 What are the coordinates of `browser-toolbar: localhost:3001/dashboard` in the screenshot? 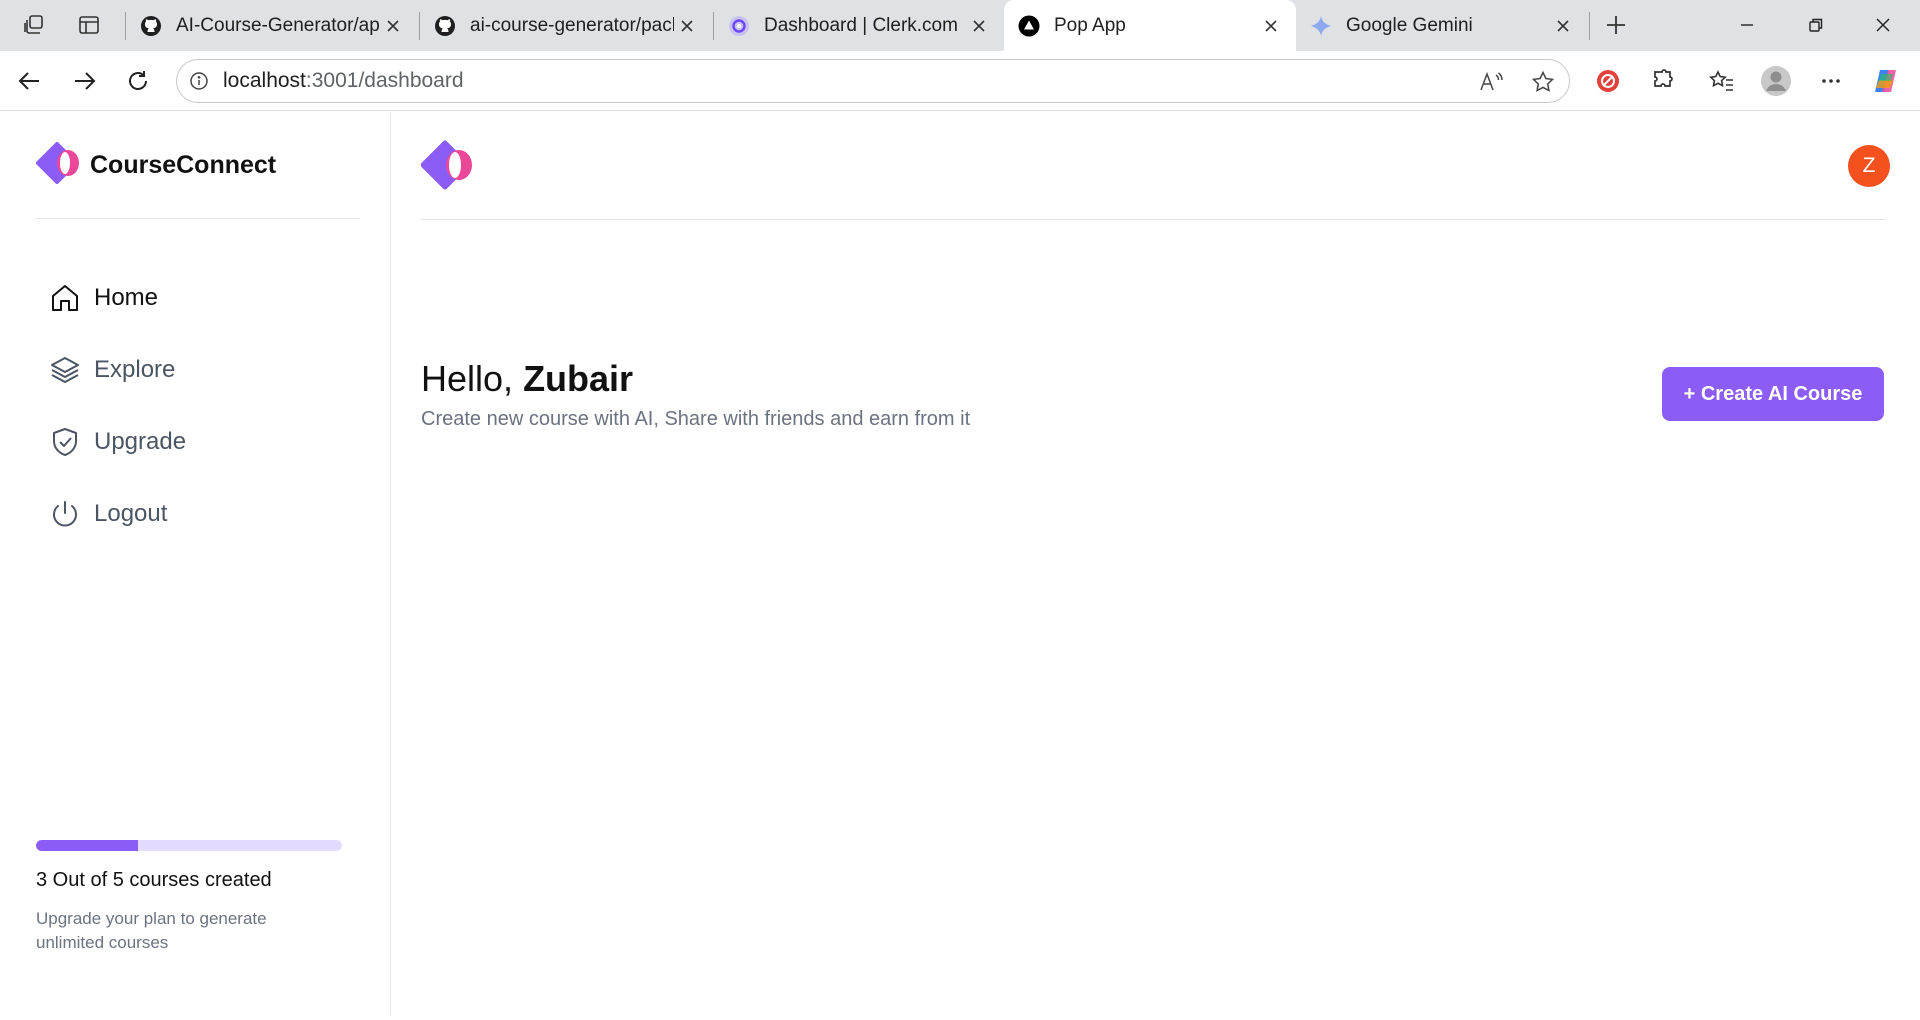 It's located at (960, 81).